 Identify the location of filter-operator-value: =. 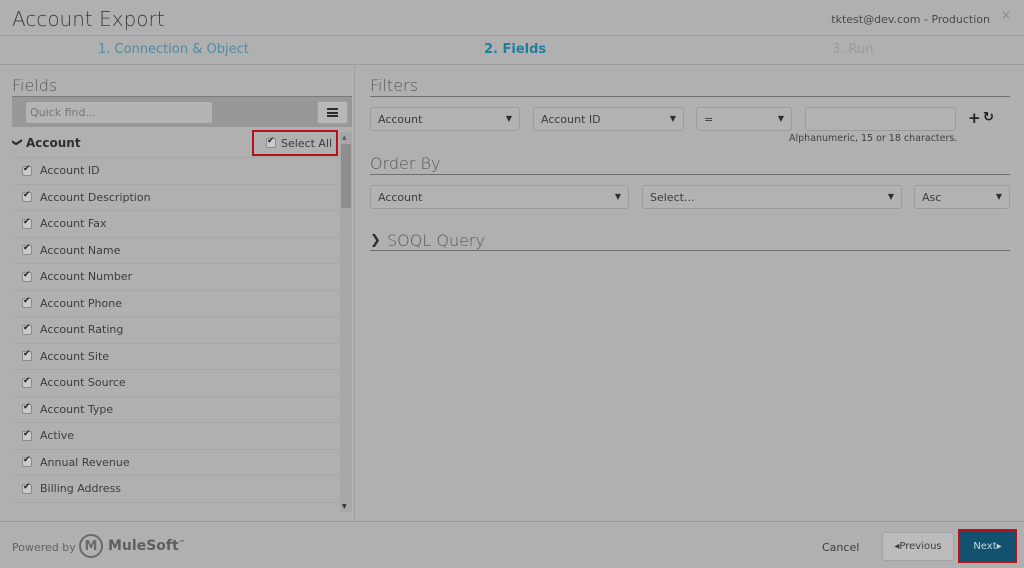
(709, 119).